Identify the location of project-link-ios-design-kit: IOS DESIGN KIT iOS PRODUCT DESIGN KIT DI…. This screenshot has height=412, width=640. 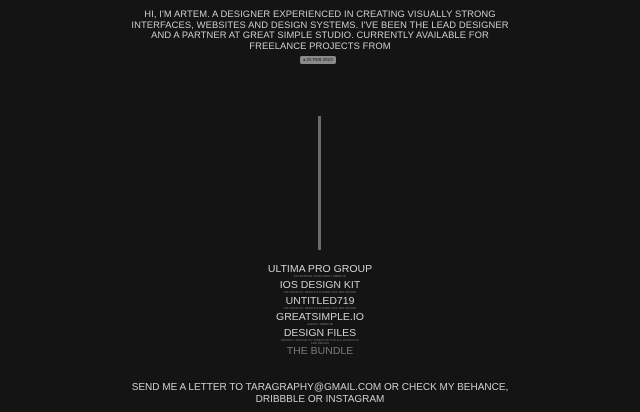
(320, 287).